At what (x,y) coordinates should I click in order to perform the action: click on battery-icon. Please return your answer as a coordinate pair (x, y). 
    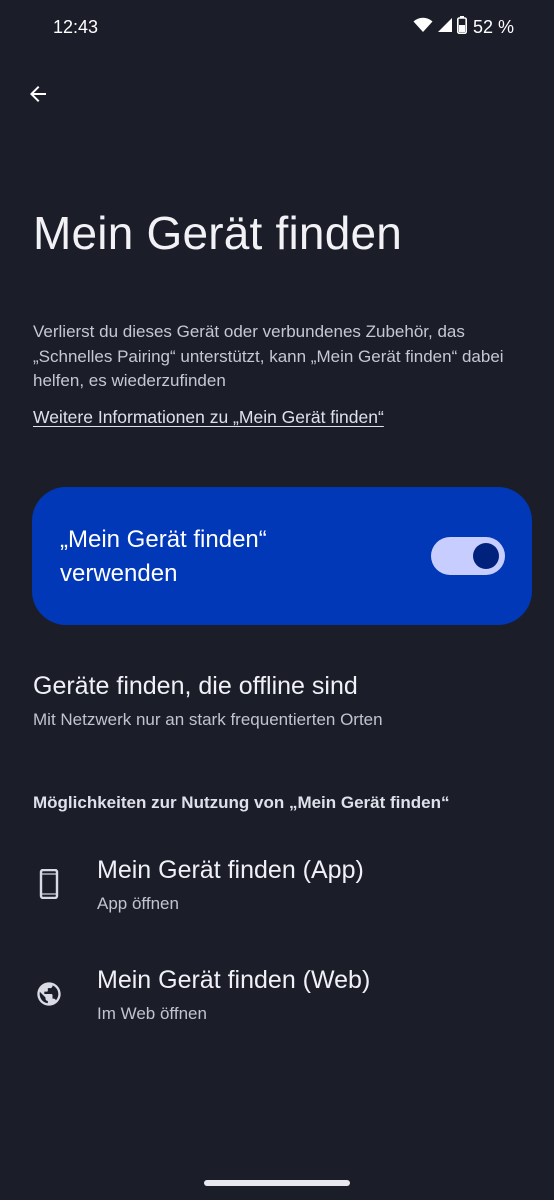
    Looking at the image, I should click on (461, 27).